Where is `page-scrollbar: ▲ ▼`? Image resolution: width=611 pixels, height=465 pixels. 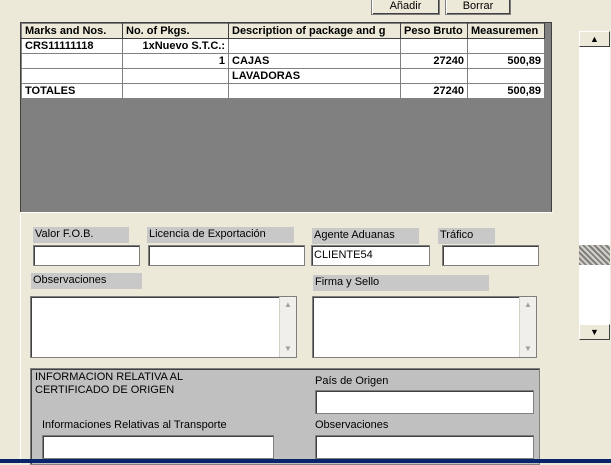
page-scrollbar: ▲ ▼ is located at coordinates (594, 185).